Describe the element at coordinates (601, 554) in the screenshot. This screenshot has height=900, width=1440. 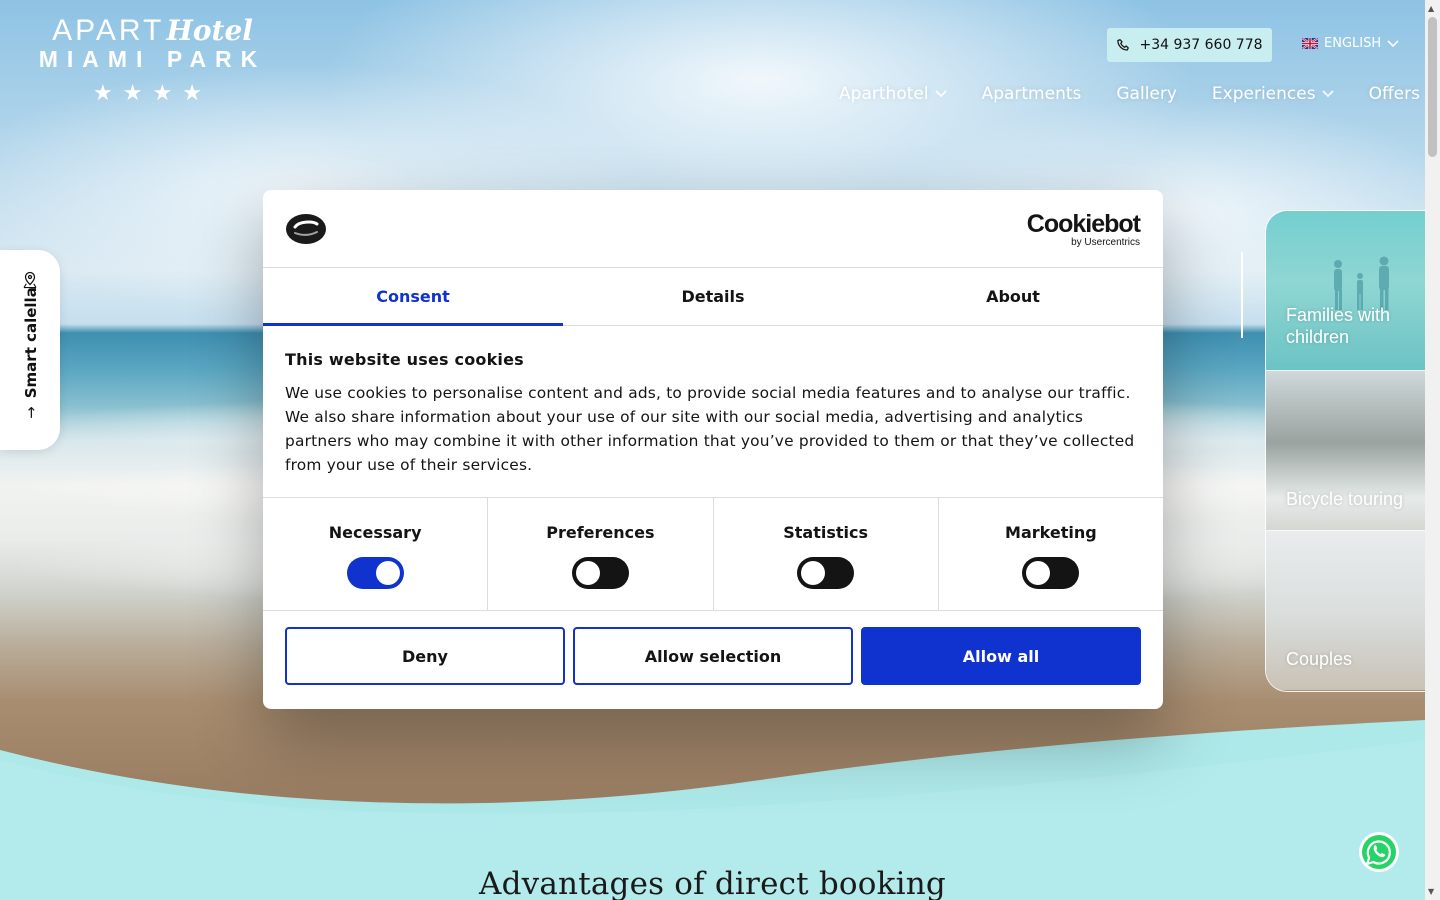
I see `toggle-preferences: Preferences` at that location.